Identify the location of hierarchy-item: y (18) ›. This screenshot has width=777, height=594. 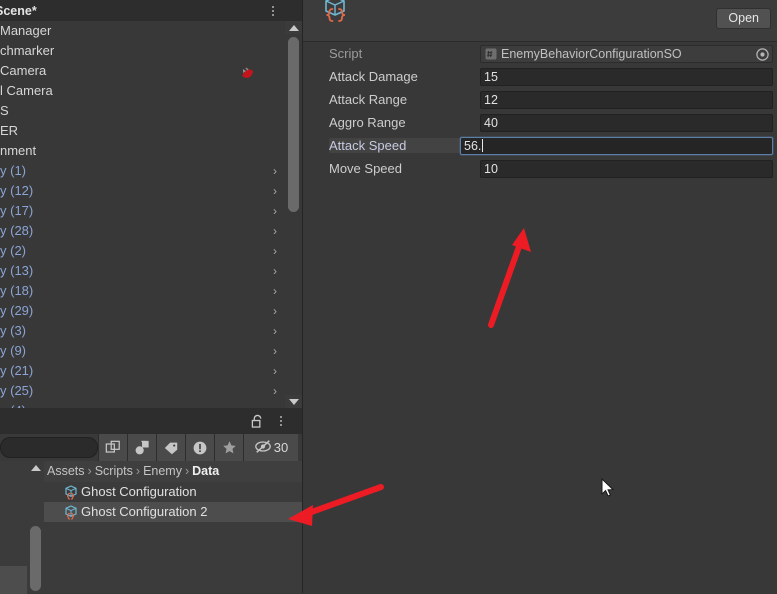
(142, 291).